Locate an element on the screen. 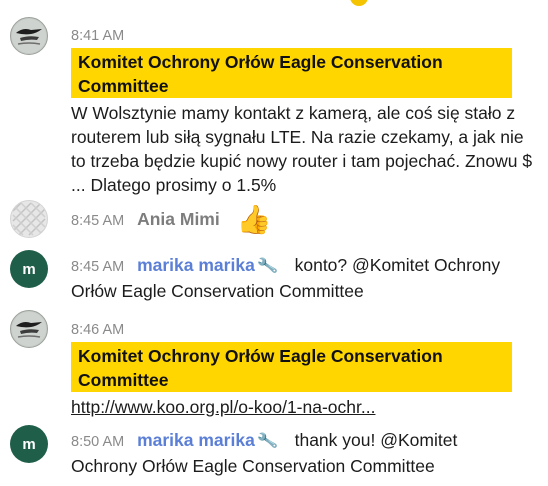  username-link: Ania Mimi is located at coordinates (178, 219).